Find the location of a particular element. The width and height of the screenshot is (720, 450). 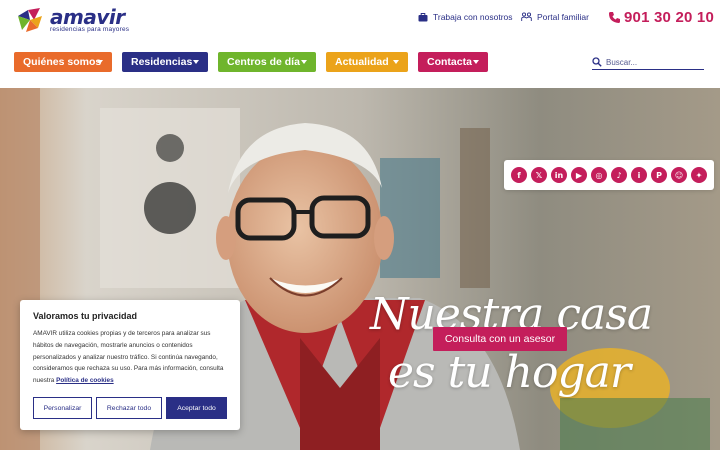

cookie-policy-link: Política de cookies is located at coordinates (85, 380).